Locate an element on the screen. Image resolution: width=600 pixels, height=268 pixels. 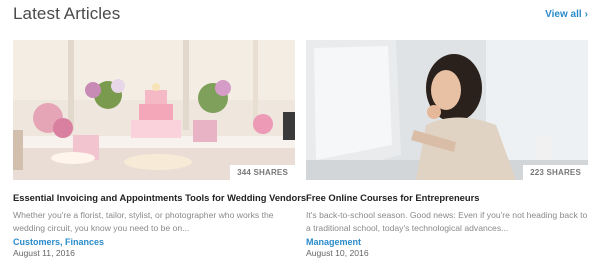
article-tags: Customers, Finances is located at coordinates (59, 242).